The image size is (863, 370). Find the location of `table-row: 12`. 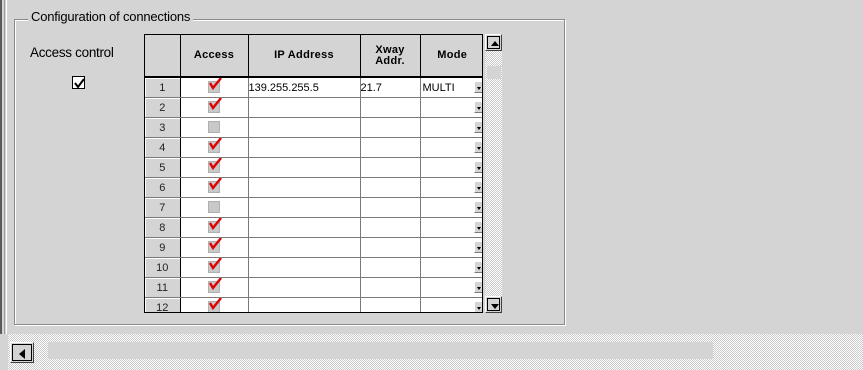

table-row: 12 is located at coordinates (313, 304).